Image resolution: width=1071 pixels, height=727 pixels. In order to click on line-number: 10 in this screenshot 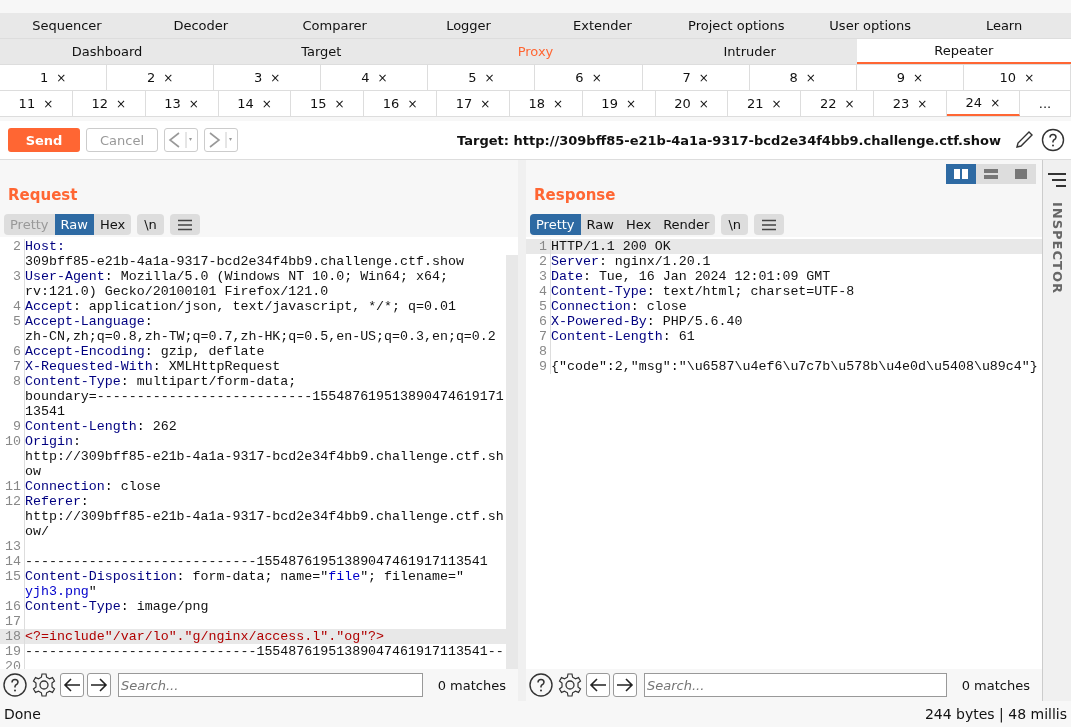, I will do `click(12, 456)`.